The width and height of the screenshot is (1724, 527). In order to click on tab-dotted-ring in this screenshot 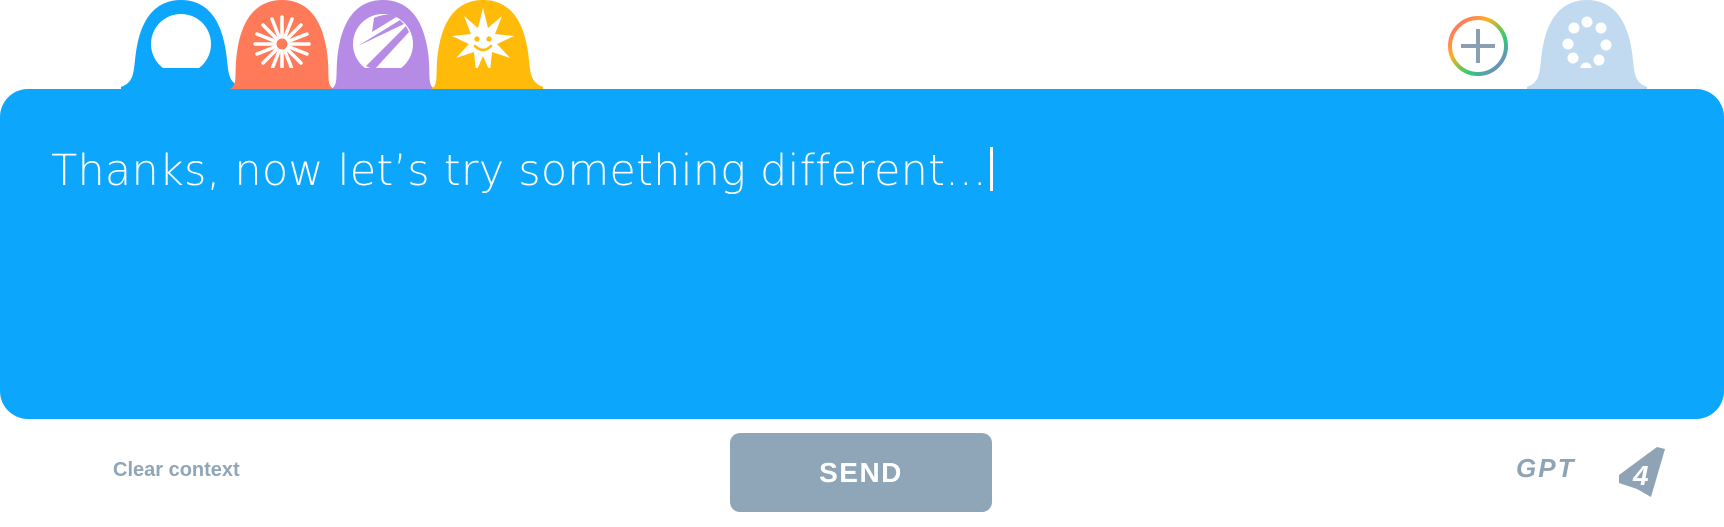, I will do `click(1587, 46)`.